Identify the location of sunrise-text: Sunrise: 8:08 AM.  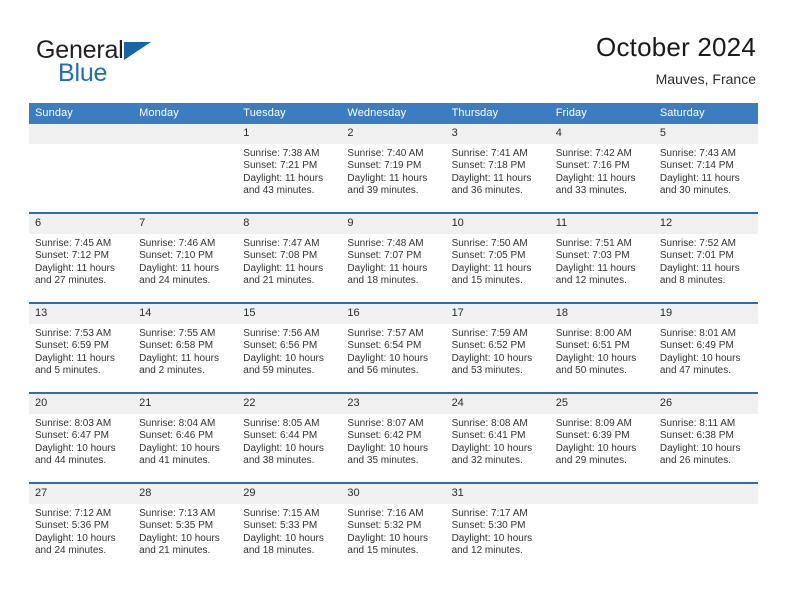
(489, 423).